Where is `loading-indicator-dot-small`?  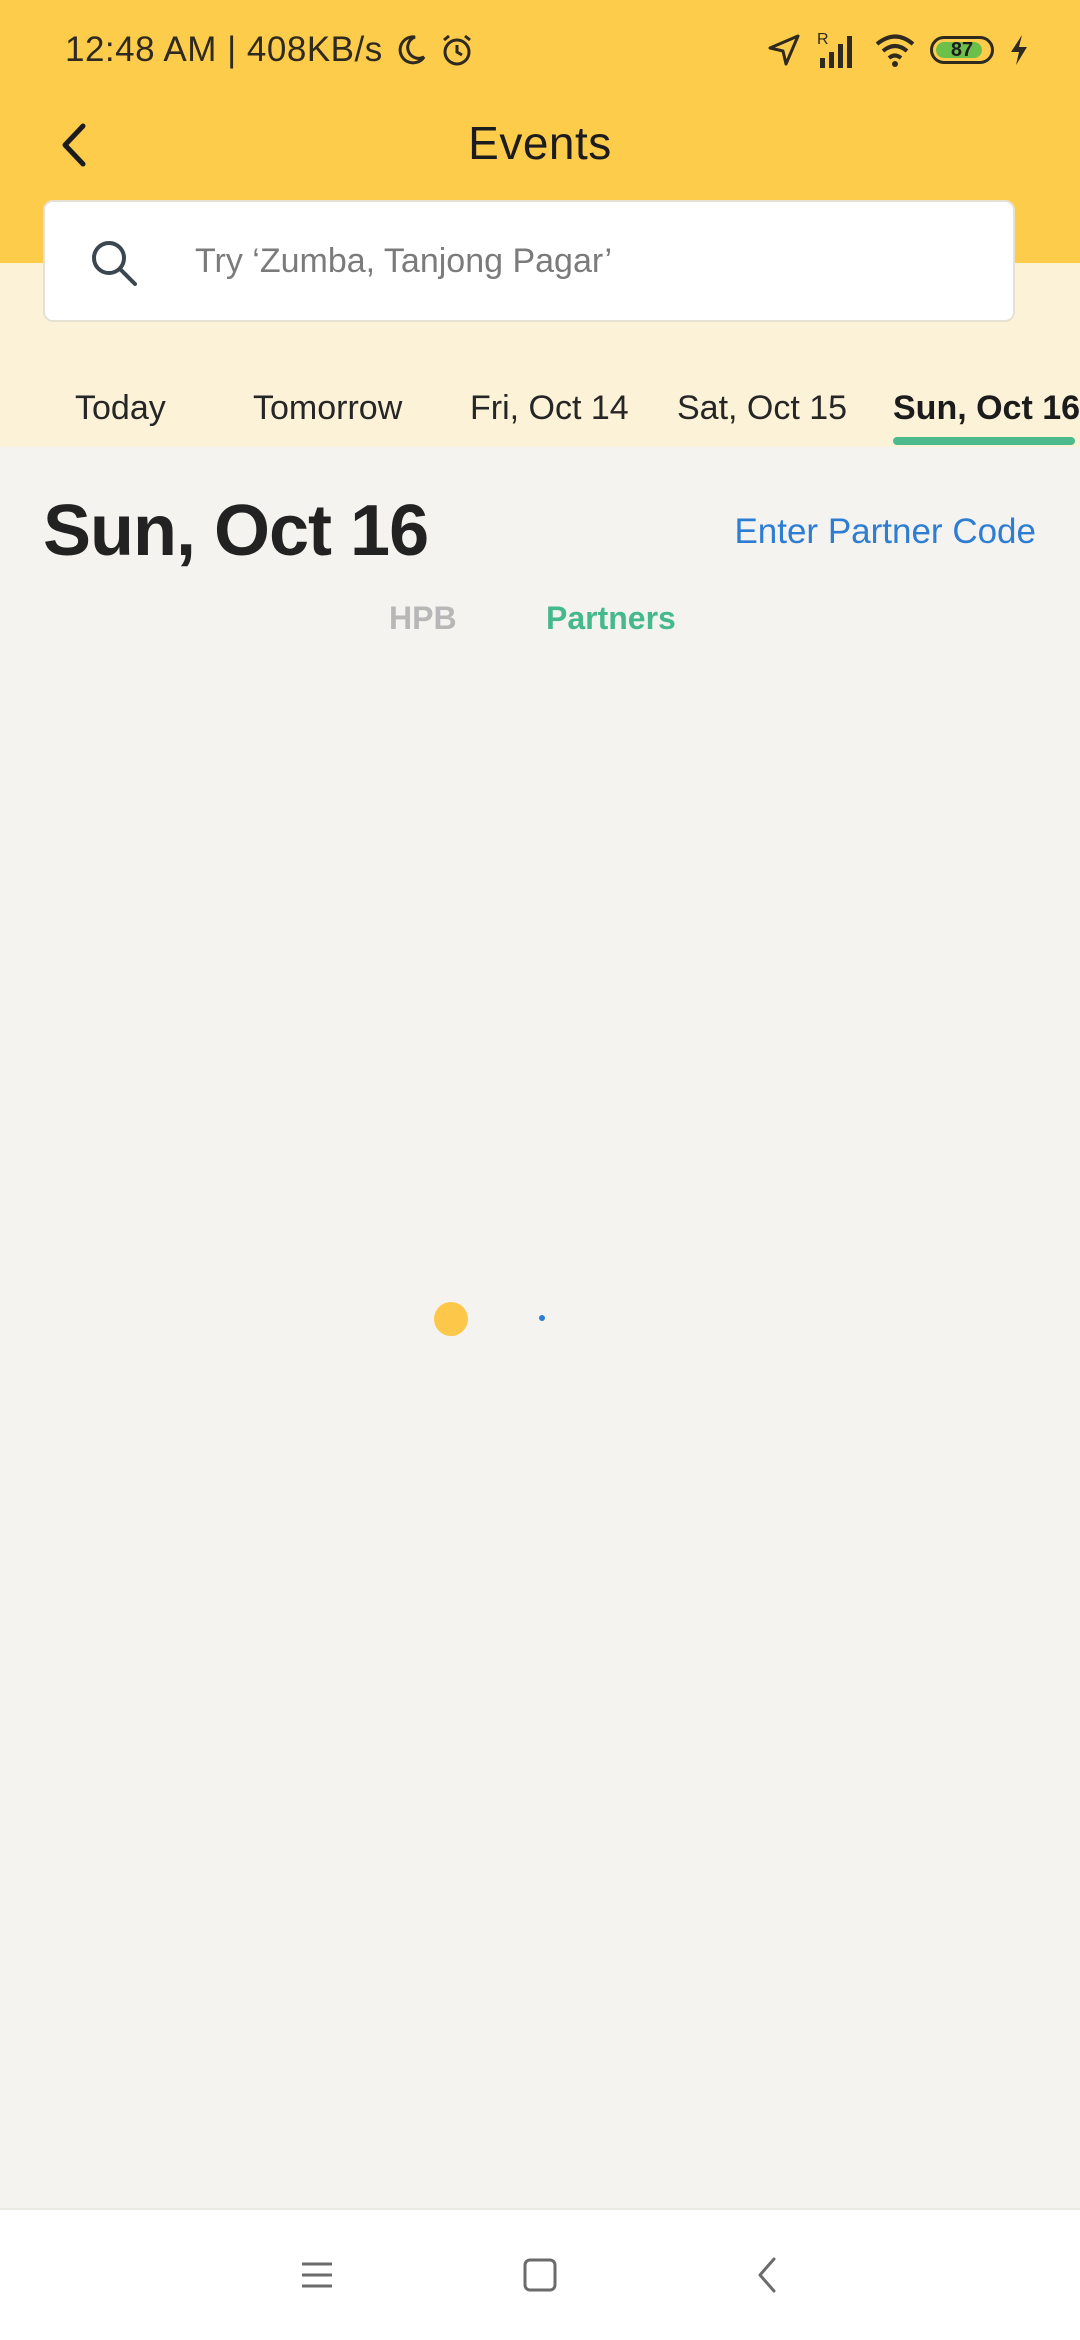
loading-indicator-dot-small is located at coordinates (542, 1318).